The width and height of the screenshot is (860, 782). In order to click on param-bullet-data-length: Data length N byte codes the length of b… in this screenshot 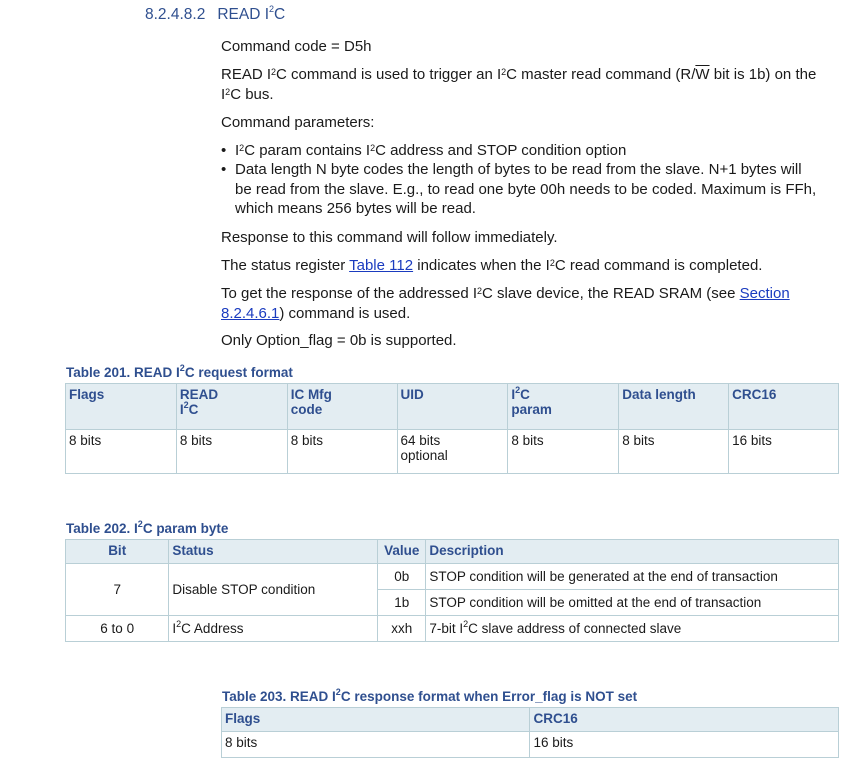, I will do `click(521, 189)`.